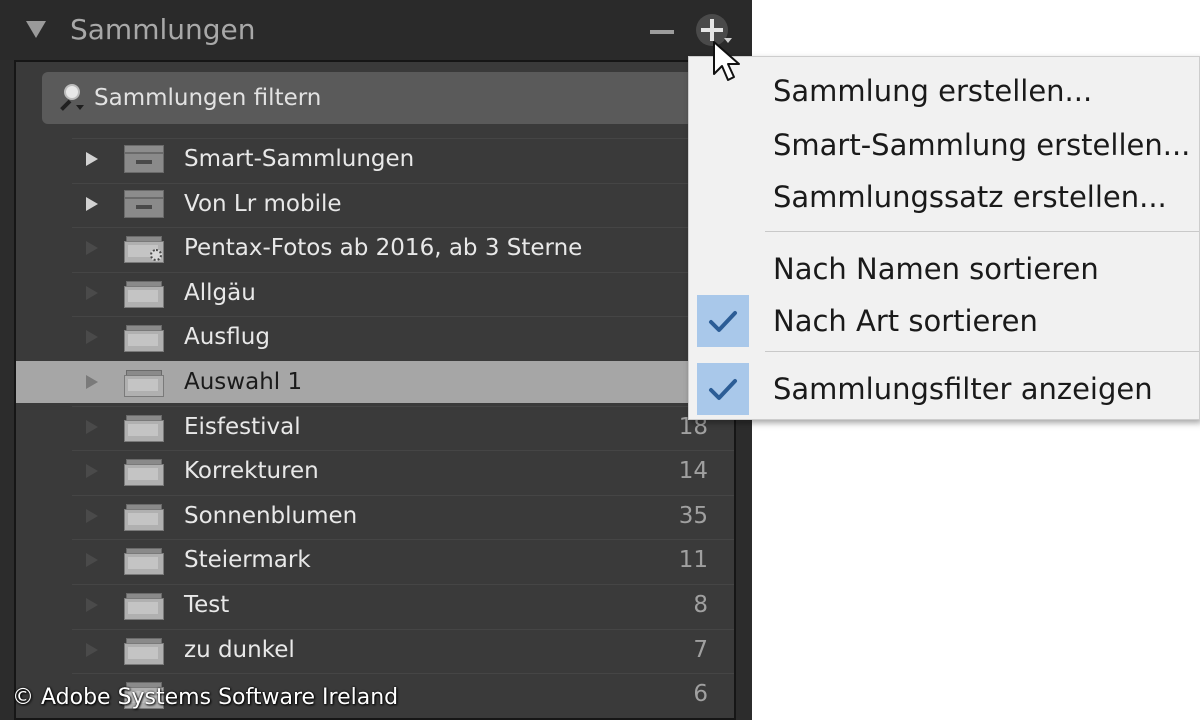  I want to click on collection-name: Test, so click(207, 605).